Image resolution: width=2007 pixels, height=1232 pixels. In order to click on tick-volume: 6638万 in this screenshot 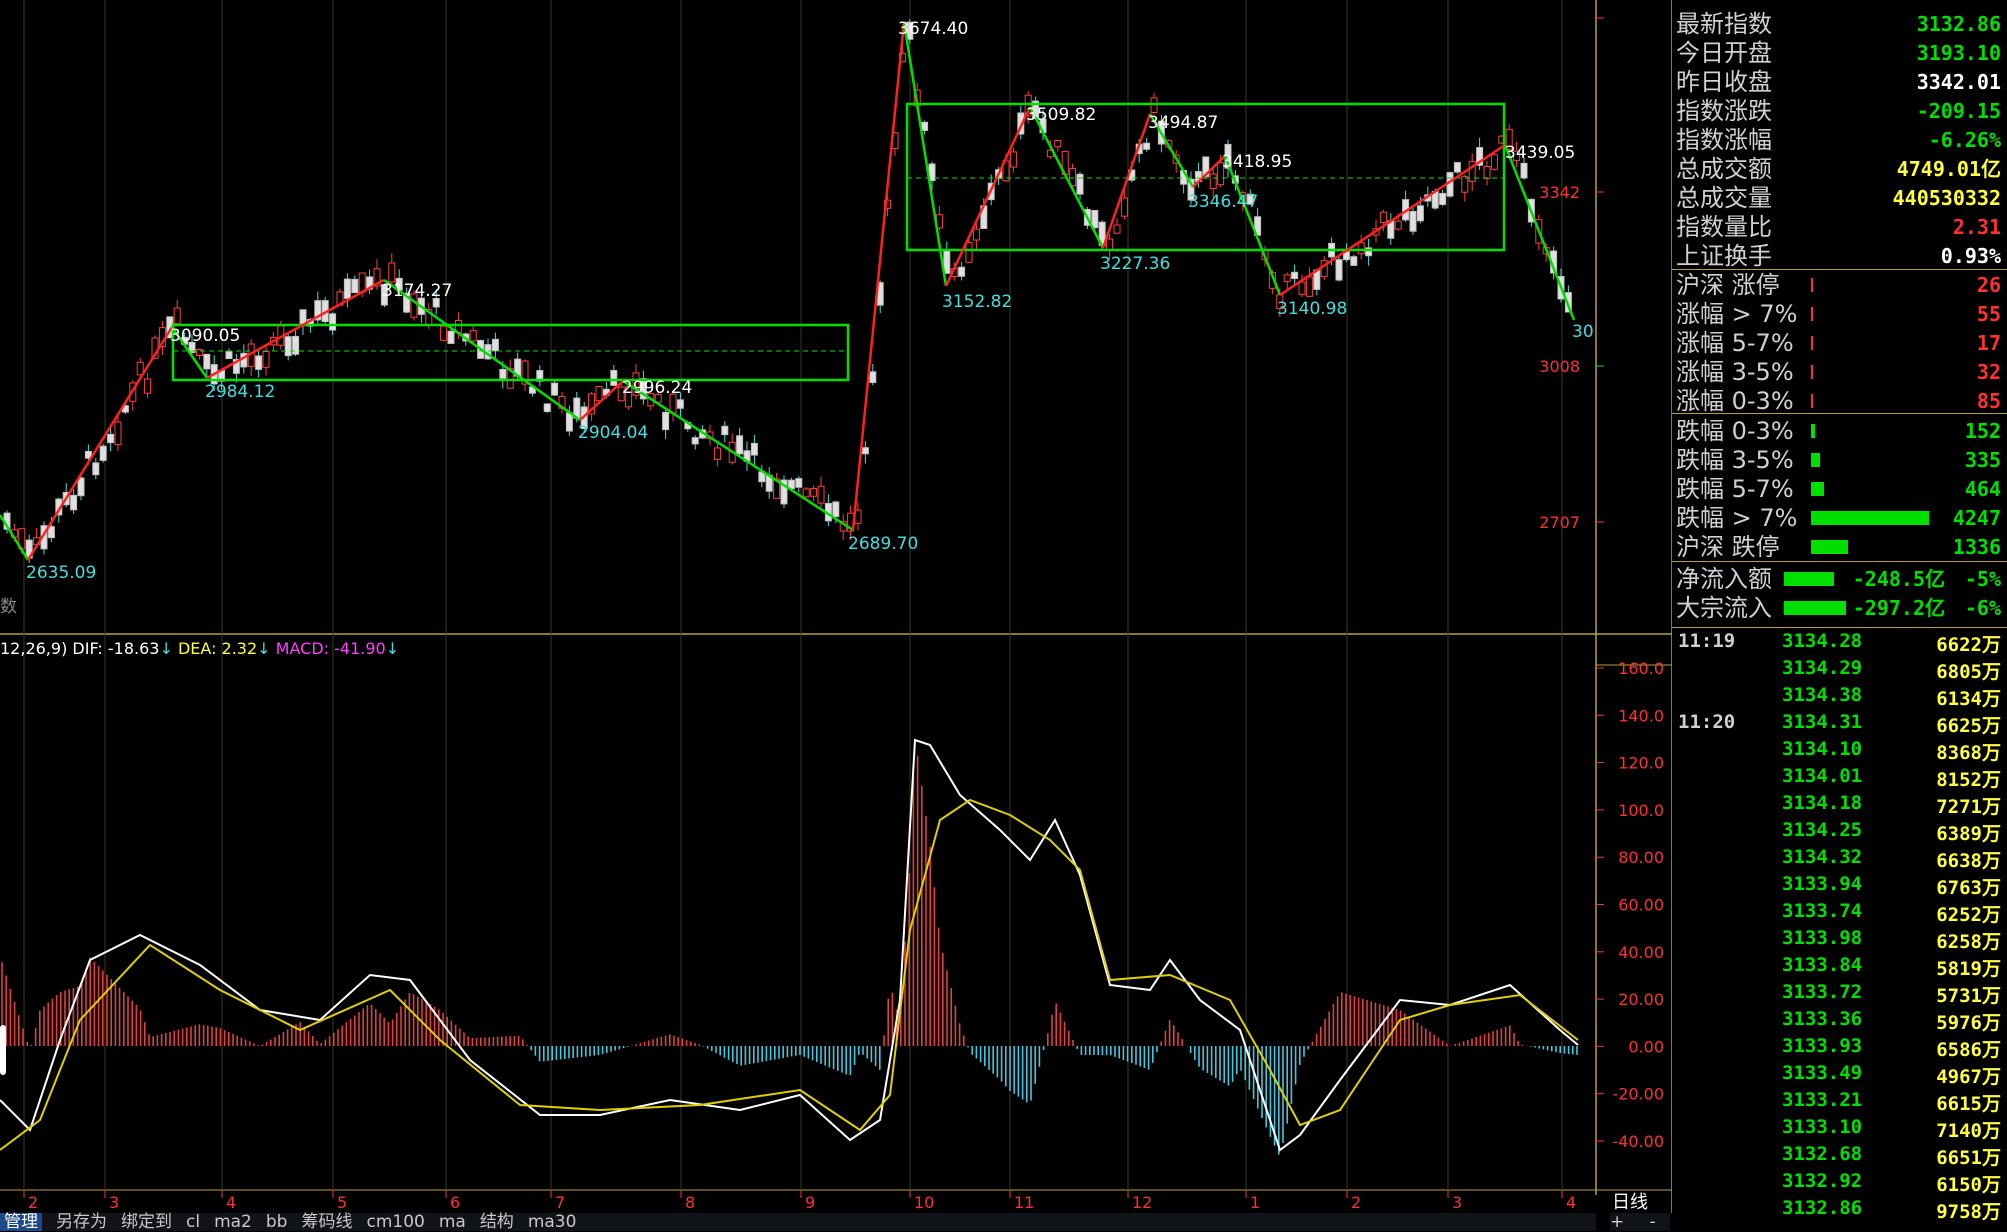, I will do `click(1968, 861)`.